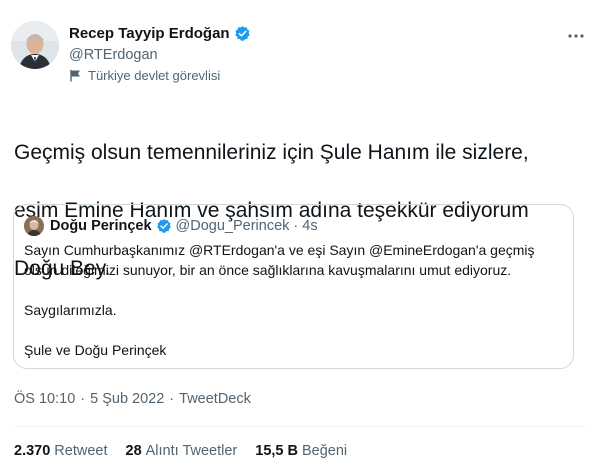  I want to click on tweet-date: 5 Şub 2022, so click(127, 399).